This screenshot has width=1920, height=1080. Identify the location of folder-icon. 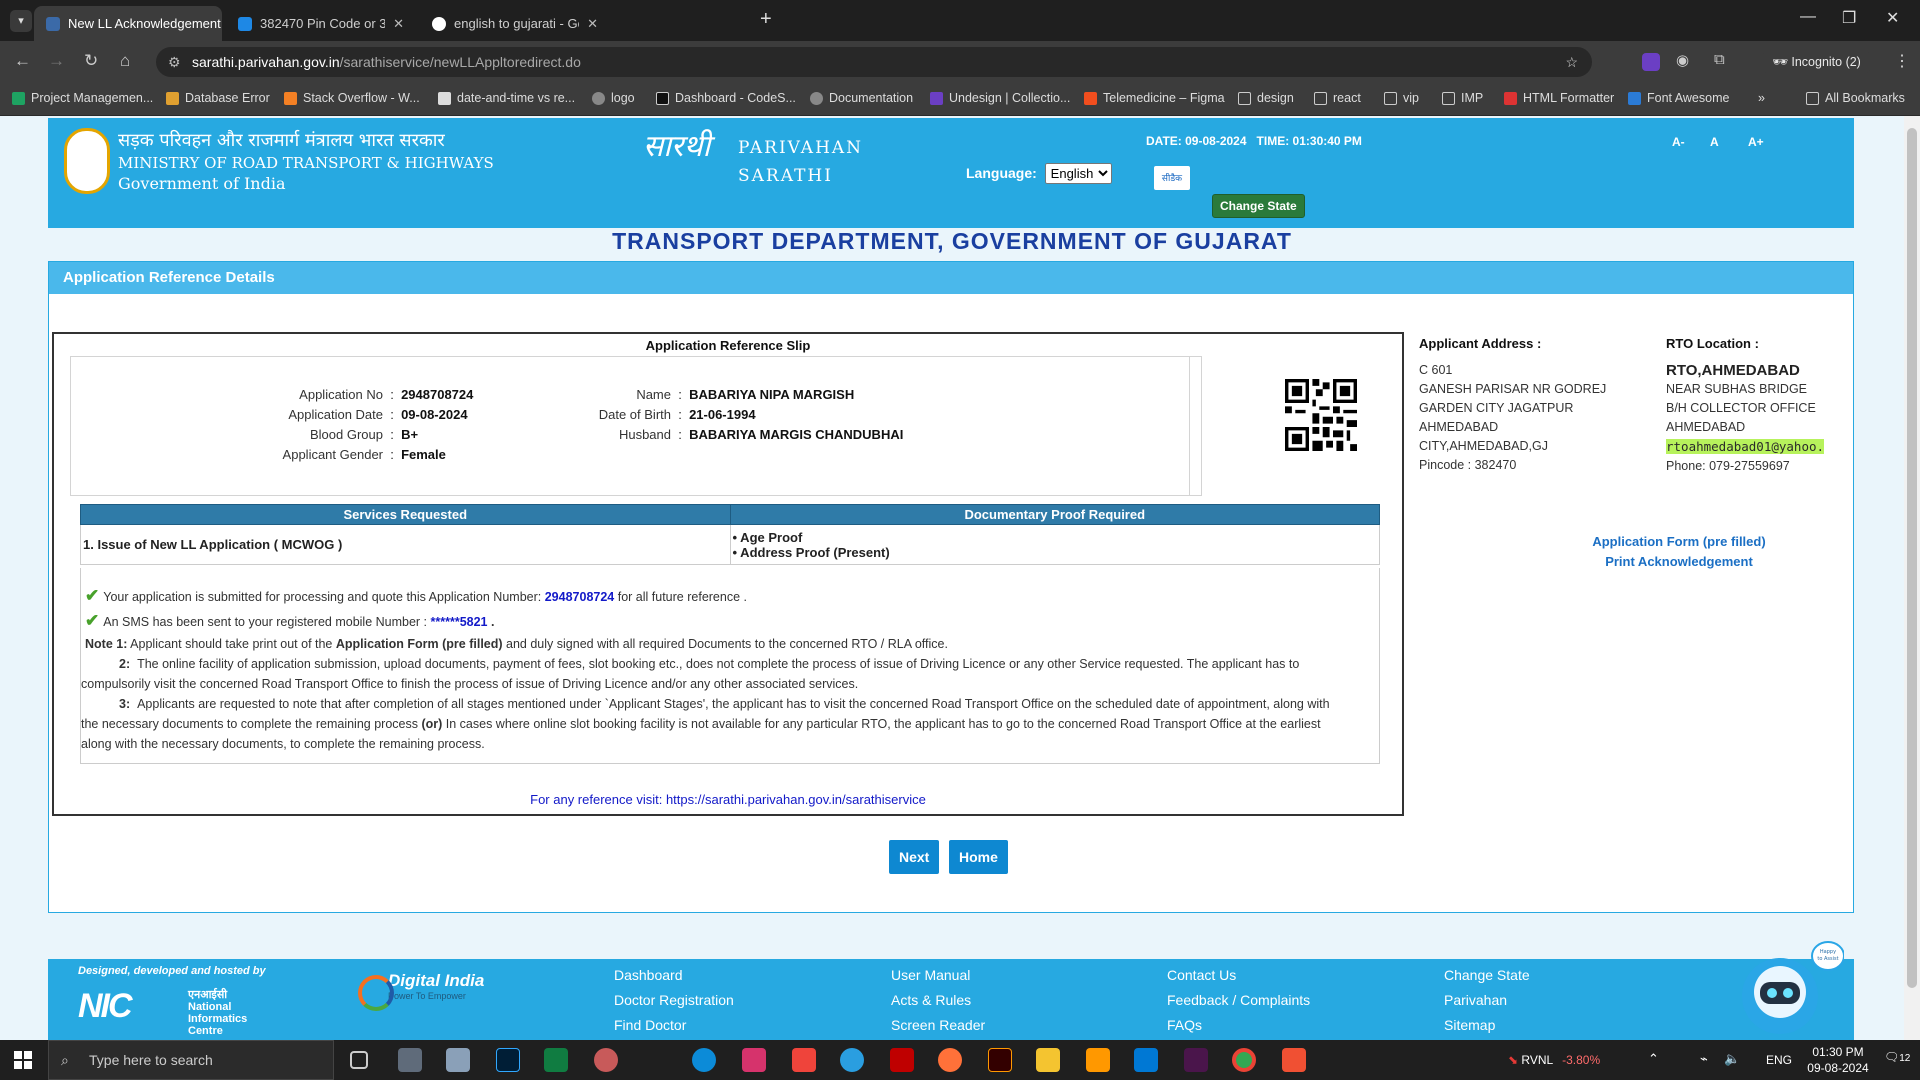
(1448, 98).